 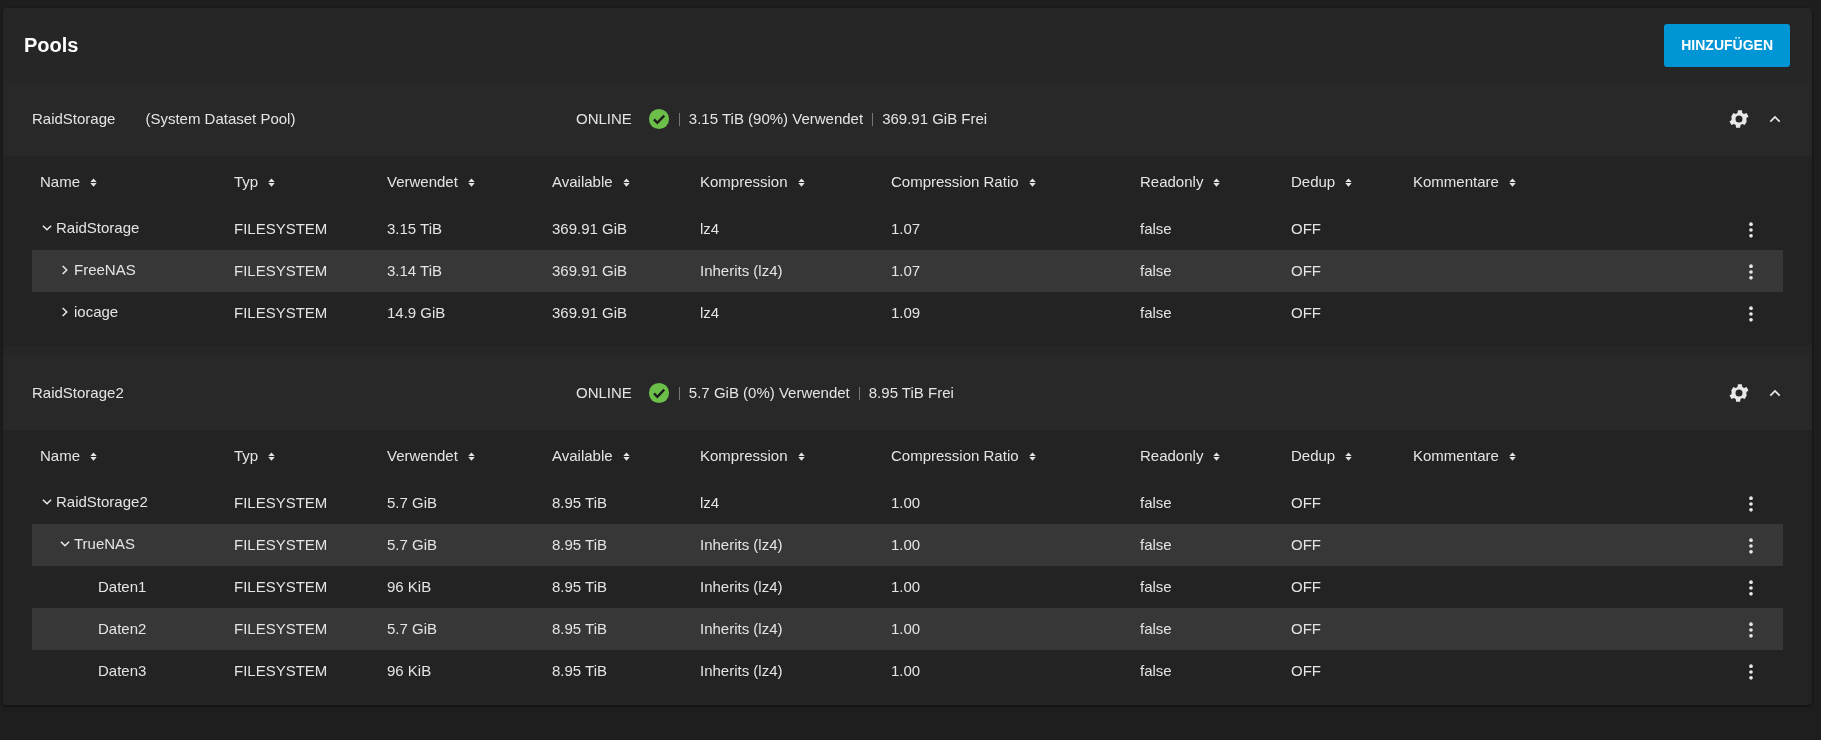 I want to click on dataset-name: RaidStorage2, so click(x=102, y=501).